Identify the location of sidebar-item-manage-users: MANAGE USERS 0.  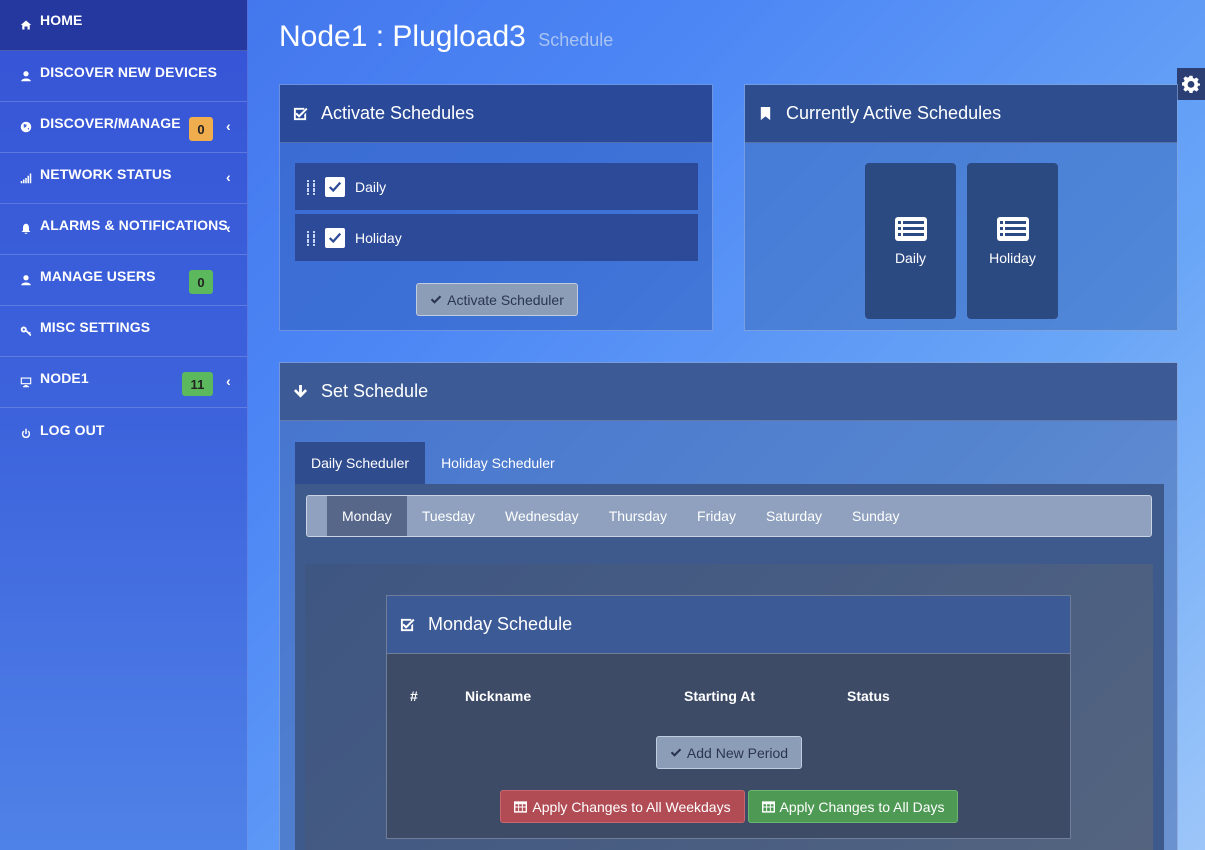
(123, 280).